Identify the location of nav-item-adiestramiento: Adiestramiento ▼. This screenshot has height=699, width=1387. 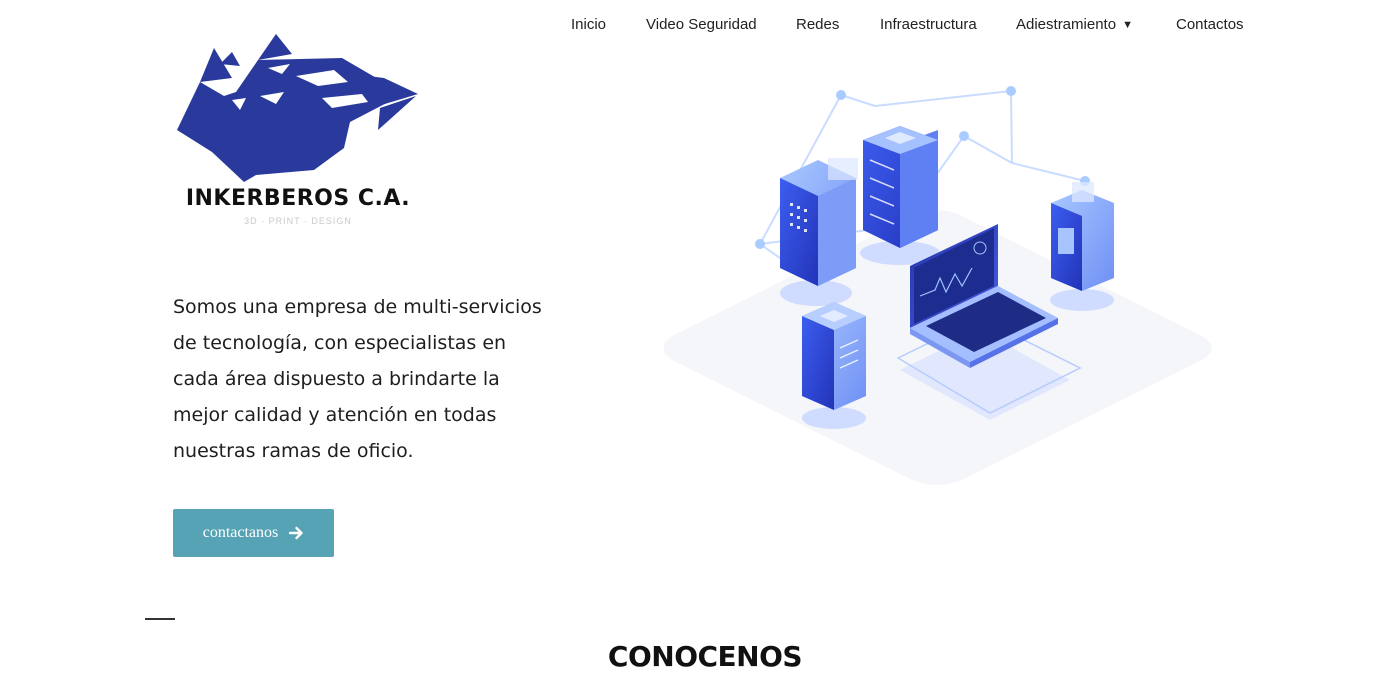
(1074, 25).